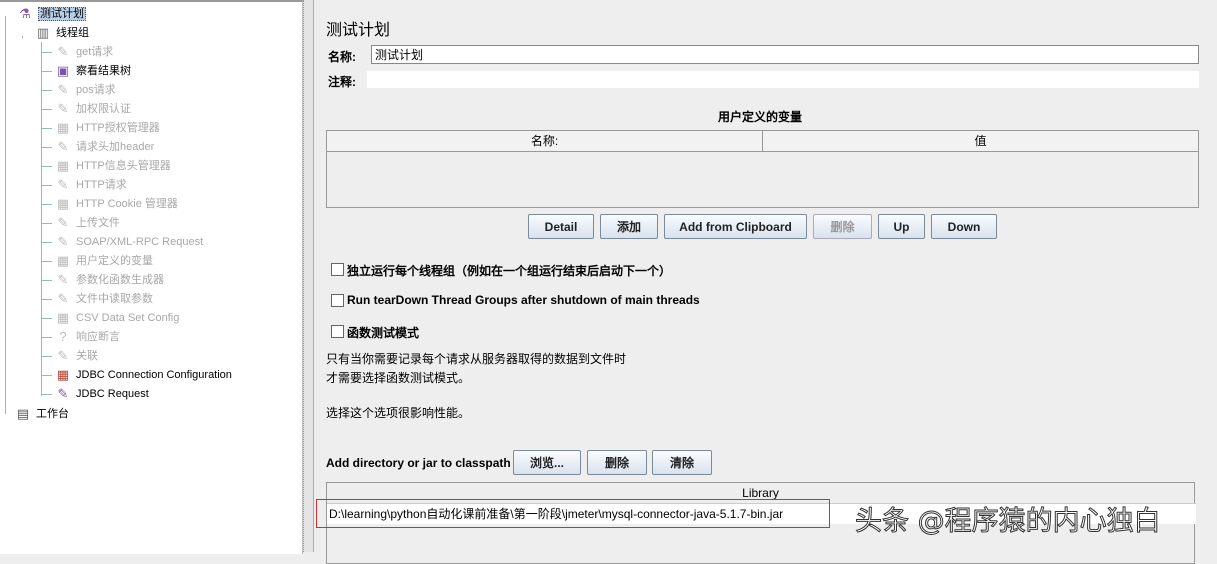  I want to click on tree-node: ▦ 用户定义的变量, so click(103, 261).